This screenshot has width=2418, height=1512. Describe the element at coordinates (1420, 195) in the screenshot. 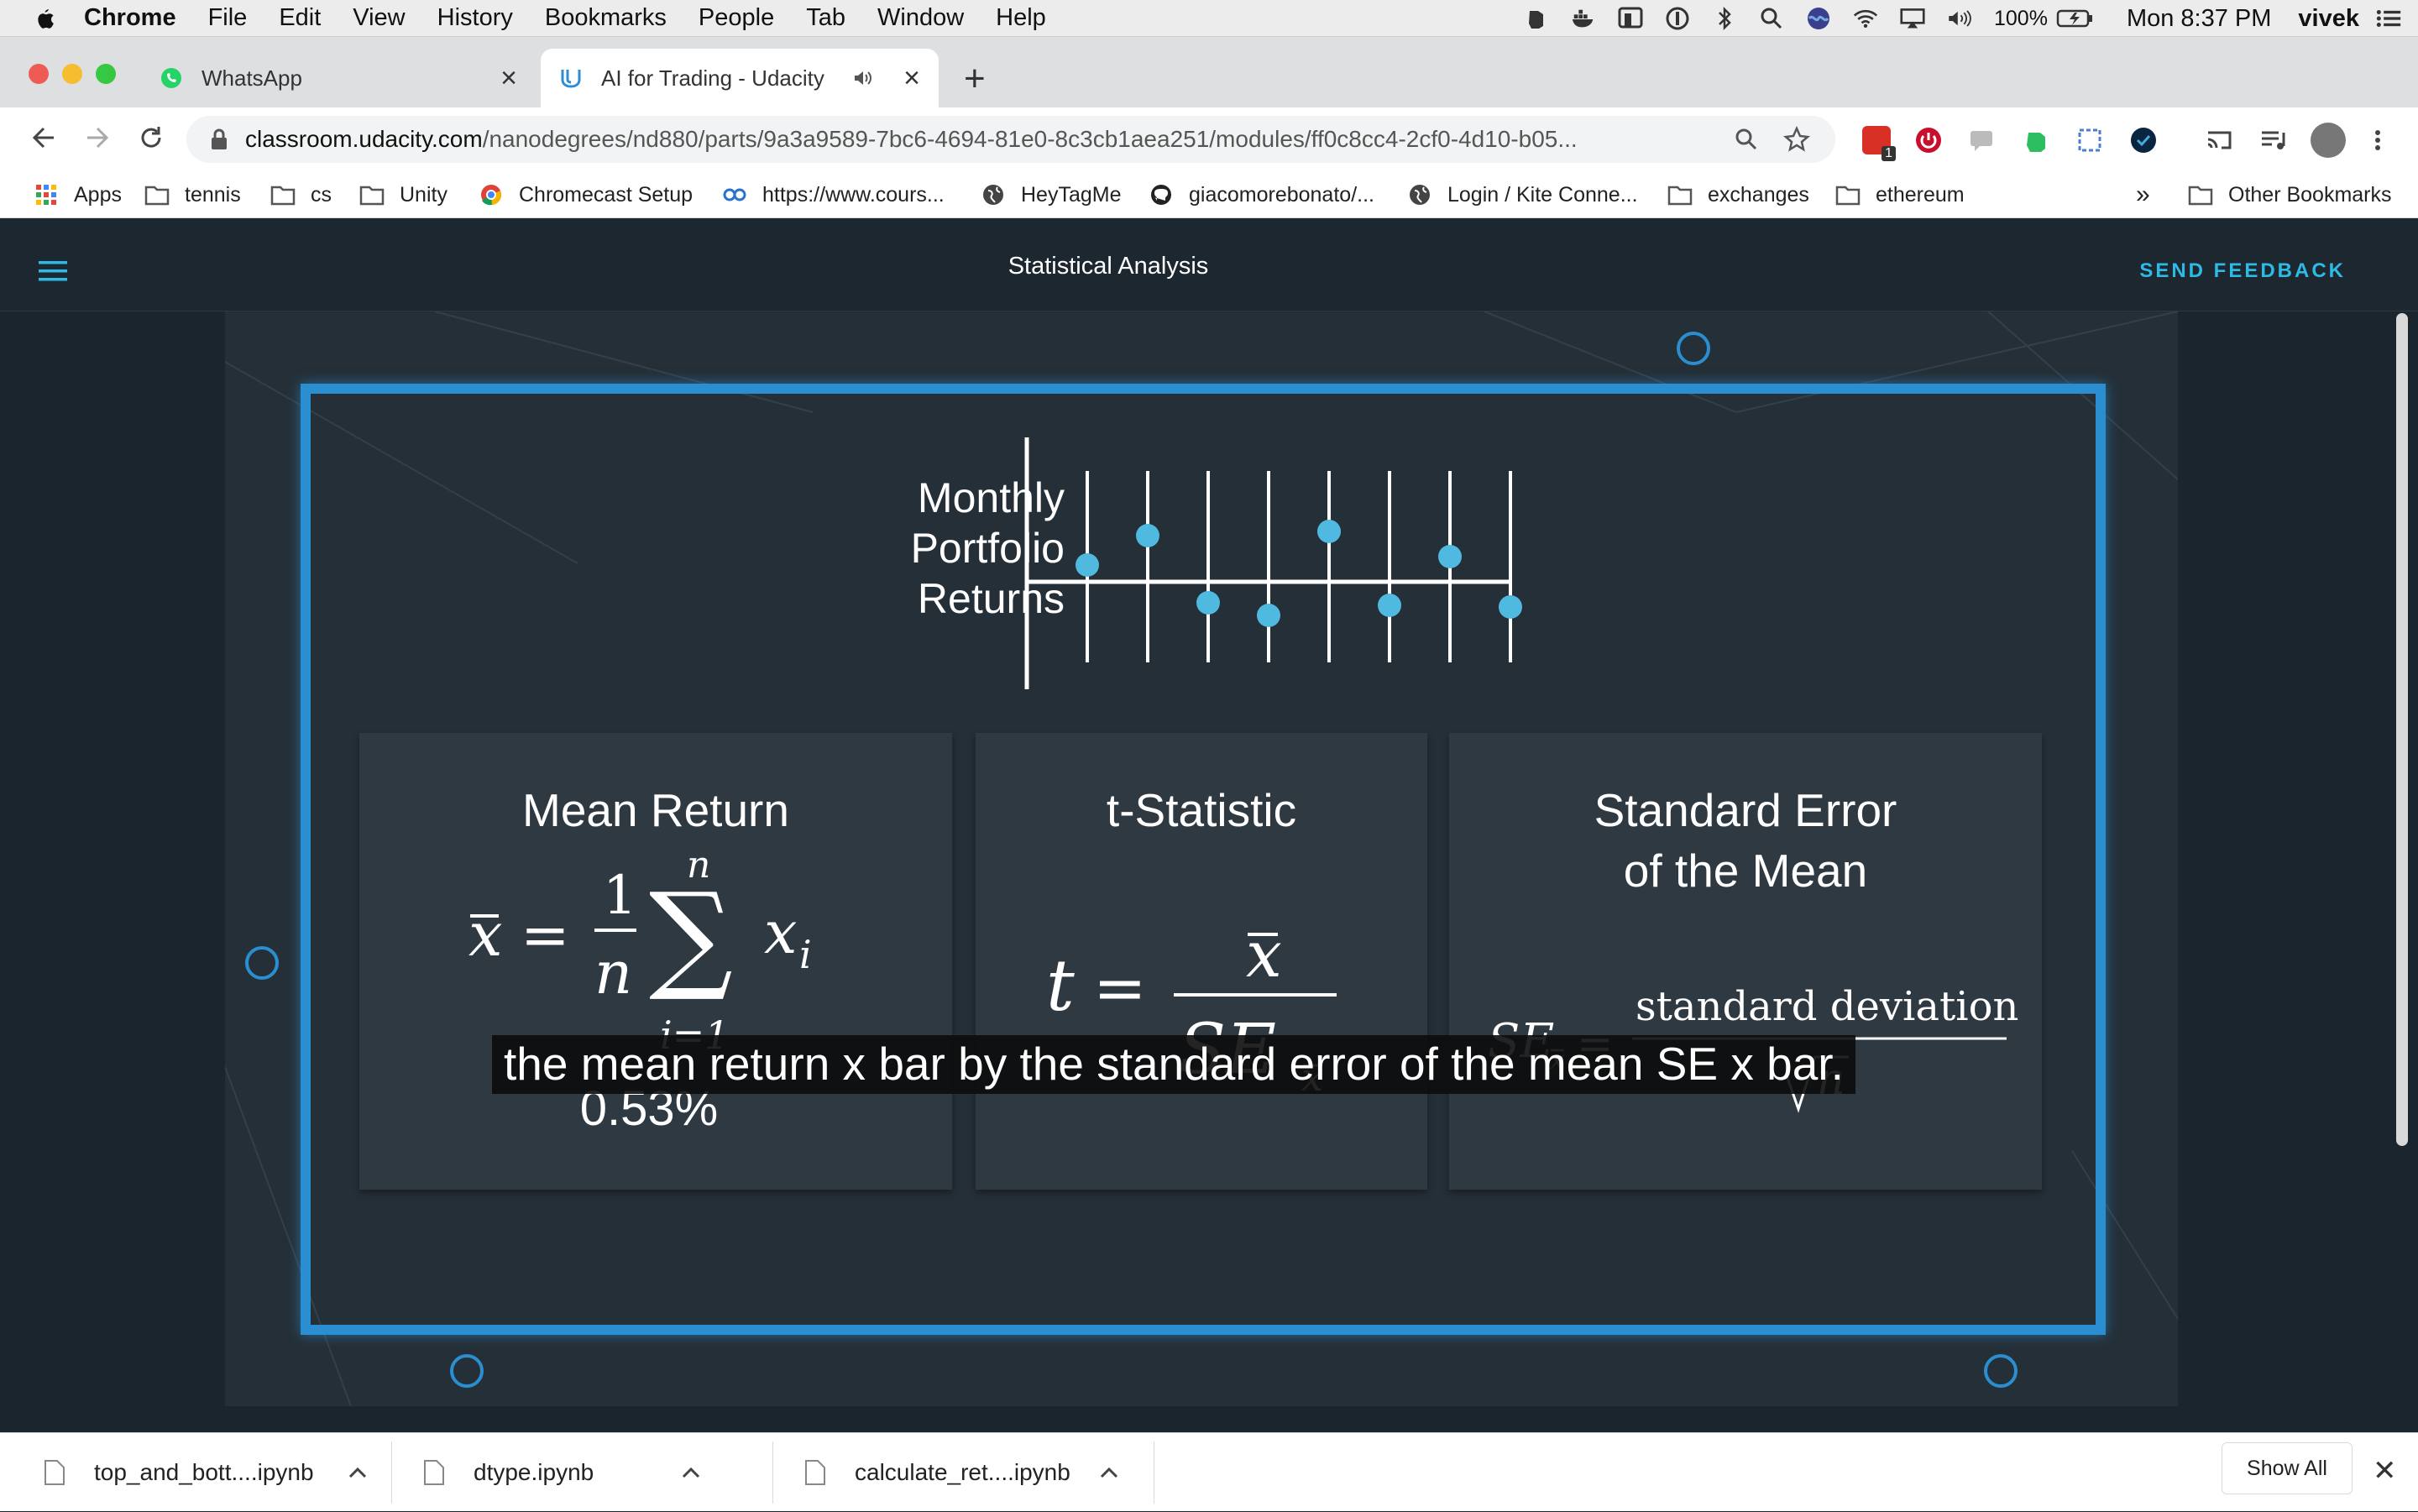

I see `globe-icon` at that location.